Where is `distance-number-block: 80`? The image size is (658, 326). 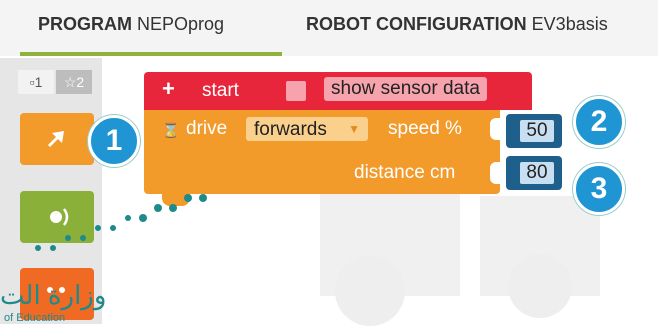
distance-number-block: 80 is located at coordinates (534, 173).